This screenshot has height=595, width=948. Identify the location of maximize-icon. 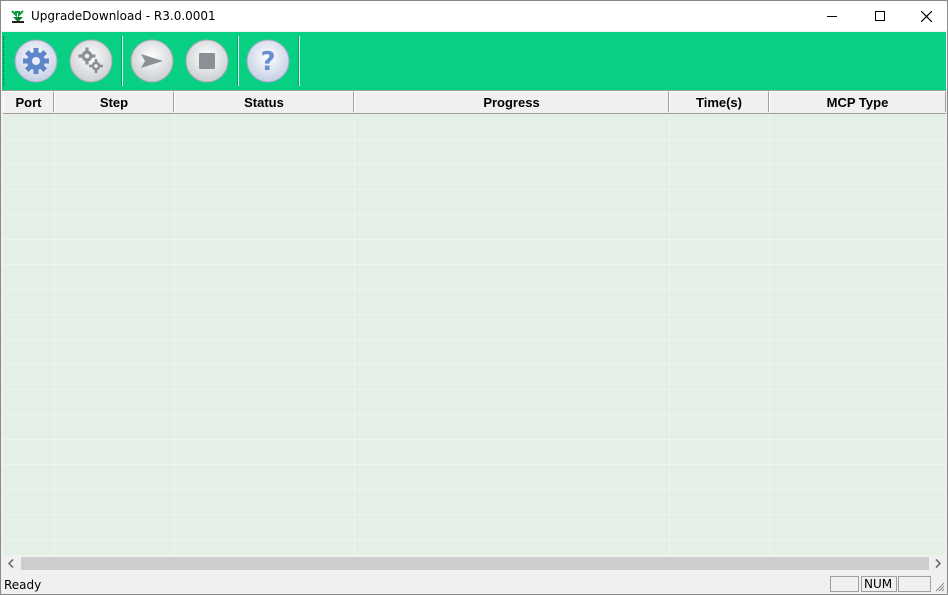
(880, 16).